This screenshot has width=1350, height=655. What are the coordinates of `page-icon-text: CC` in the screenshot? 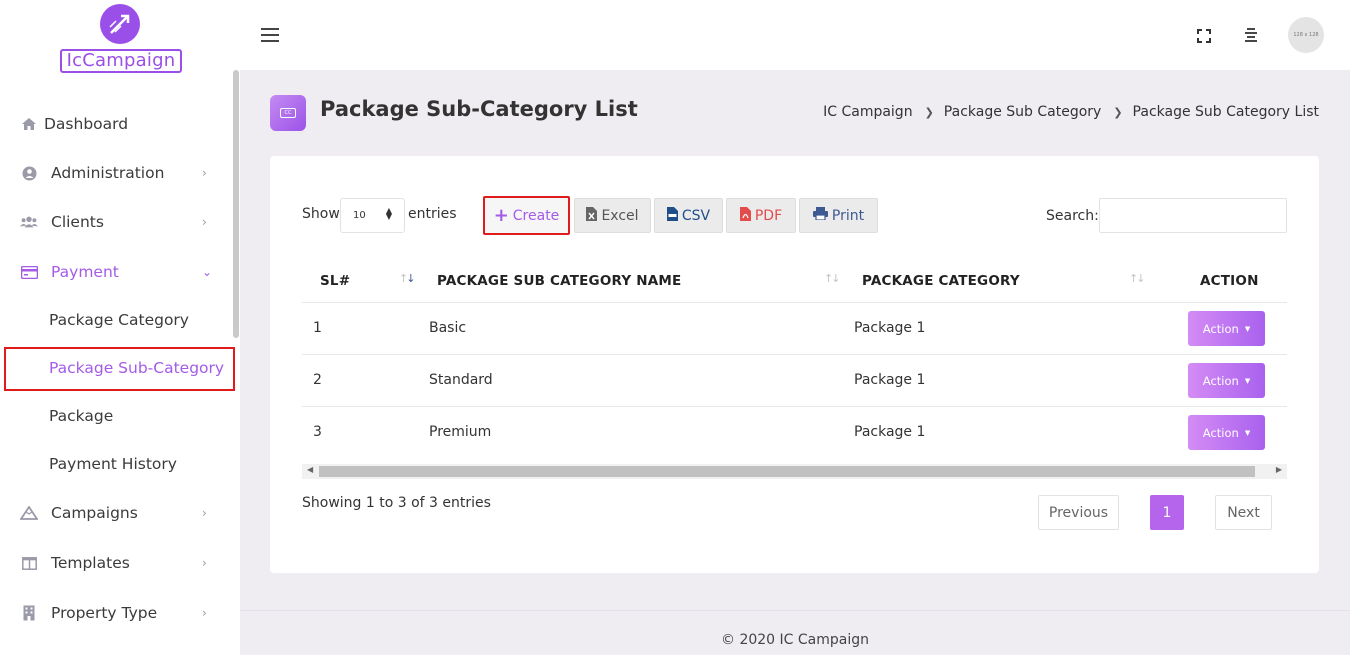 It's located at (288, 113).